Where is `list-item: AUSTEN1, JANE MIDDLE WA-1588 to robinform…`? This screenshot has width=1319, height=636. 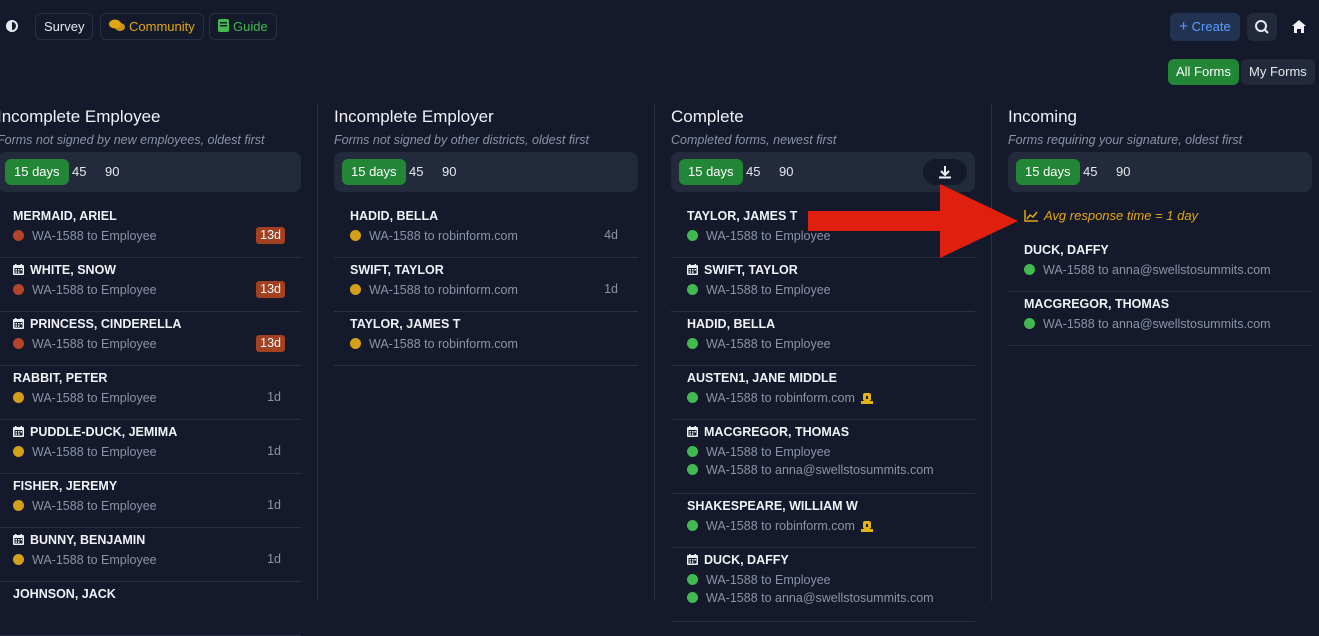
list-item: AUSTEN1, JANE MIDDLE WA-1588 to robinform… is located at coordinates (823, 393).